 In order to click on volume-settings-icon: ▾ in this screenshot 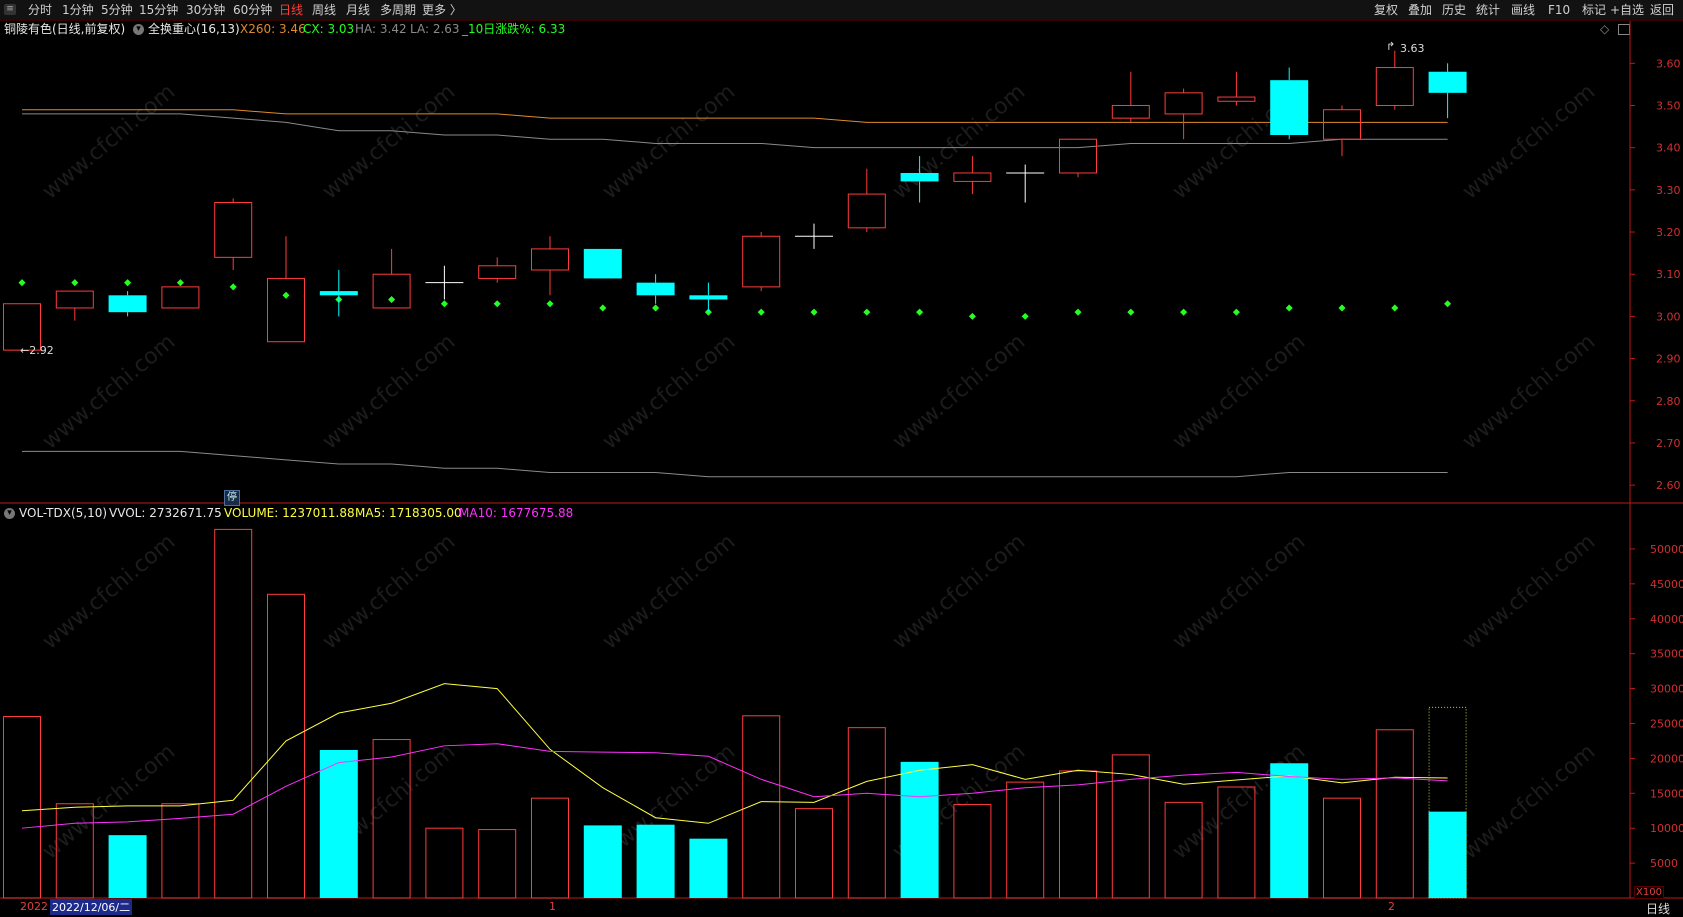, I will do `click(9, 513)`.